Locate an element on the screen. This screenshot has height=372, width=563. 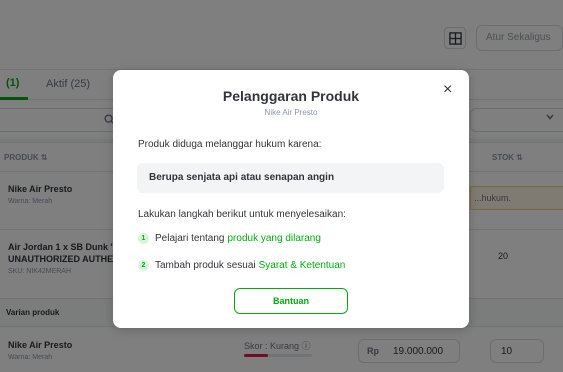
violation-intro: Produk diduga melanggar hukum karena: is located at coordinates (230, 144).